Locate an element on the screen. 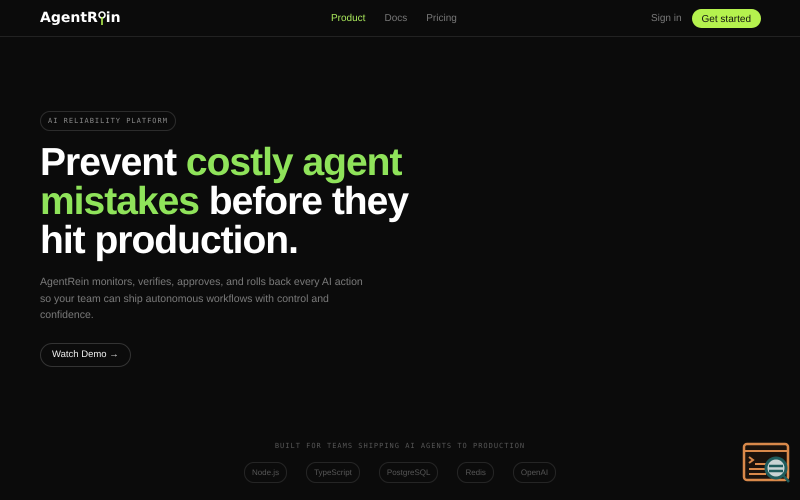 This screenshot has height=500, width=800. tech-tag: Redis is located at coordinates (475, 472).